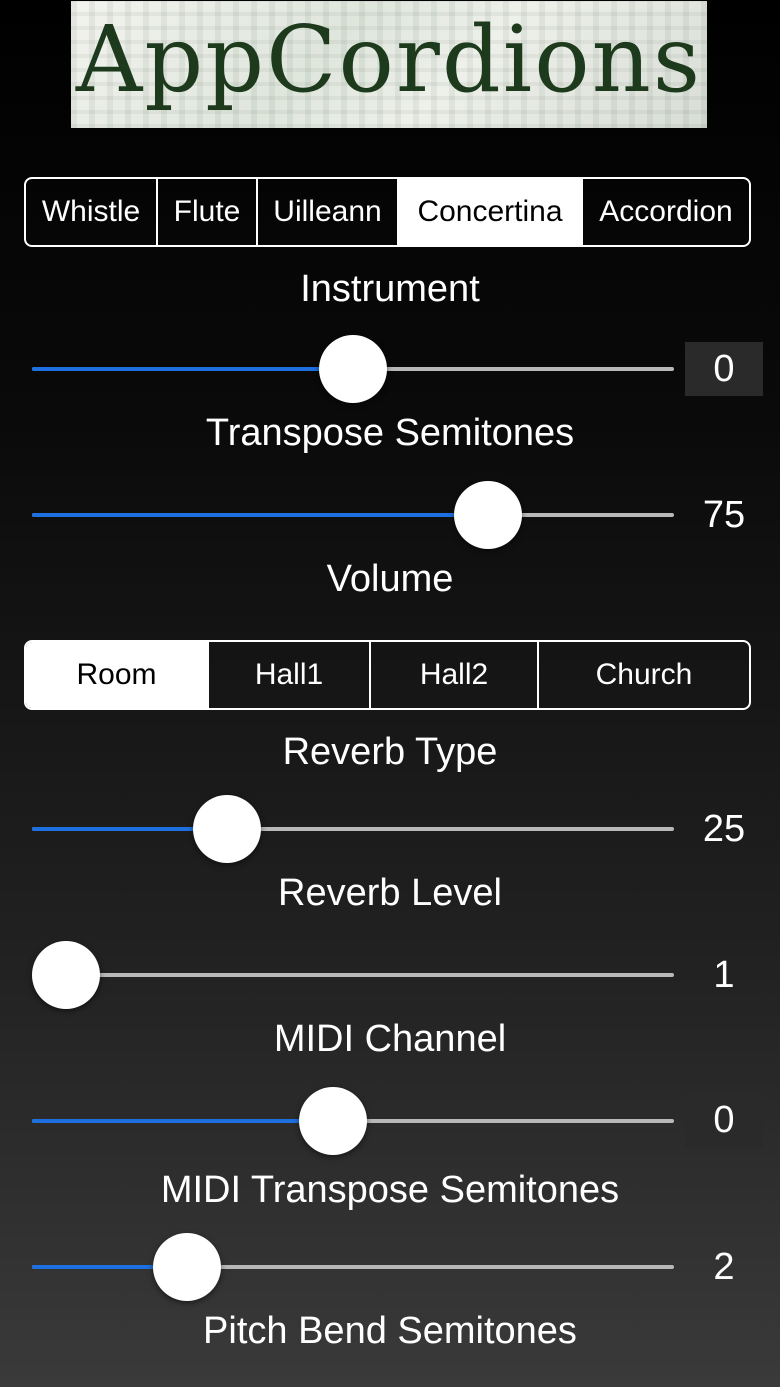 Image resolution: width=780 pixels, height=1387 pixels. I want to click on instrument-tab-flute: Flute, so click(208, 212).